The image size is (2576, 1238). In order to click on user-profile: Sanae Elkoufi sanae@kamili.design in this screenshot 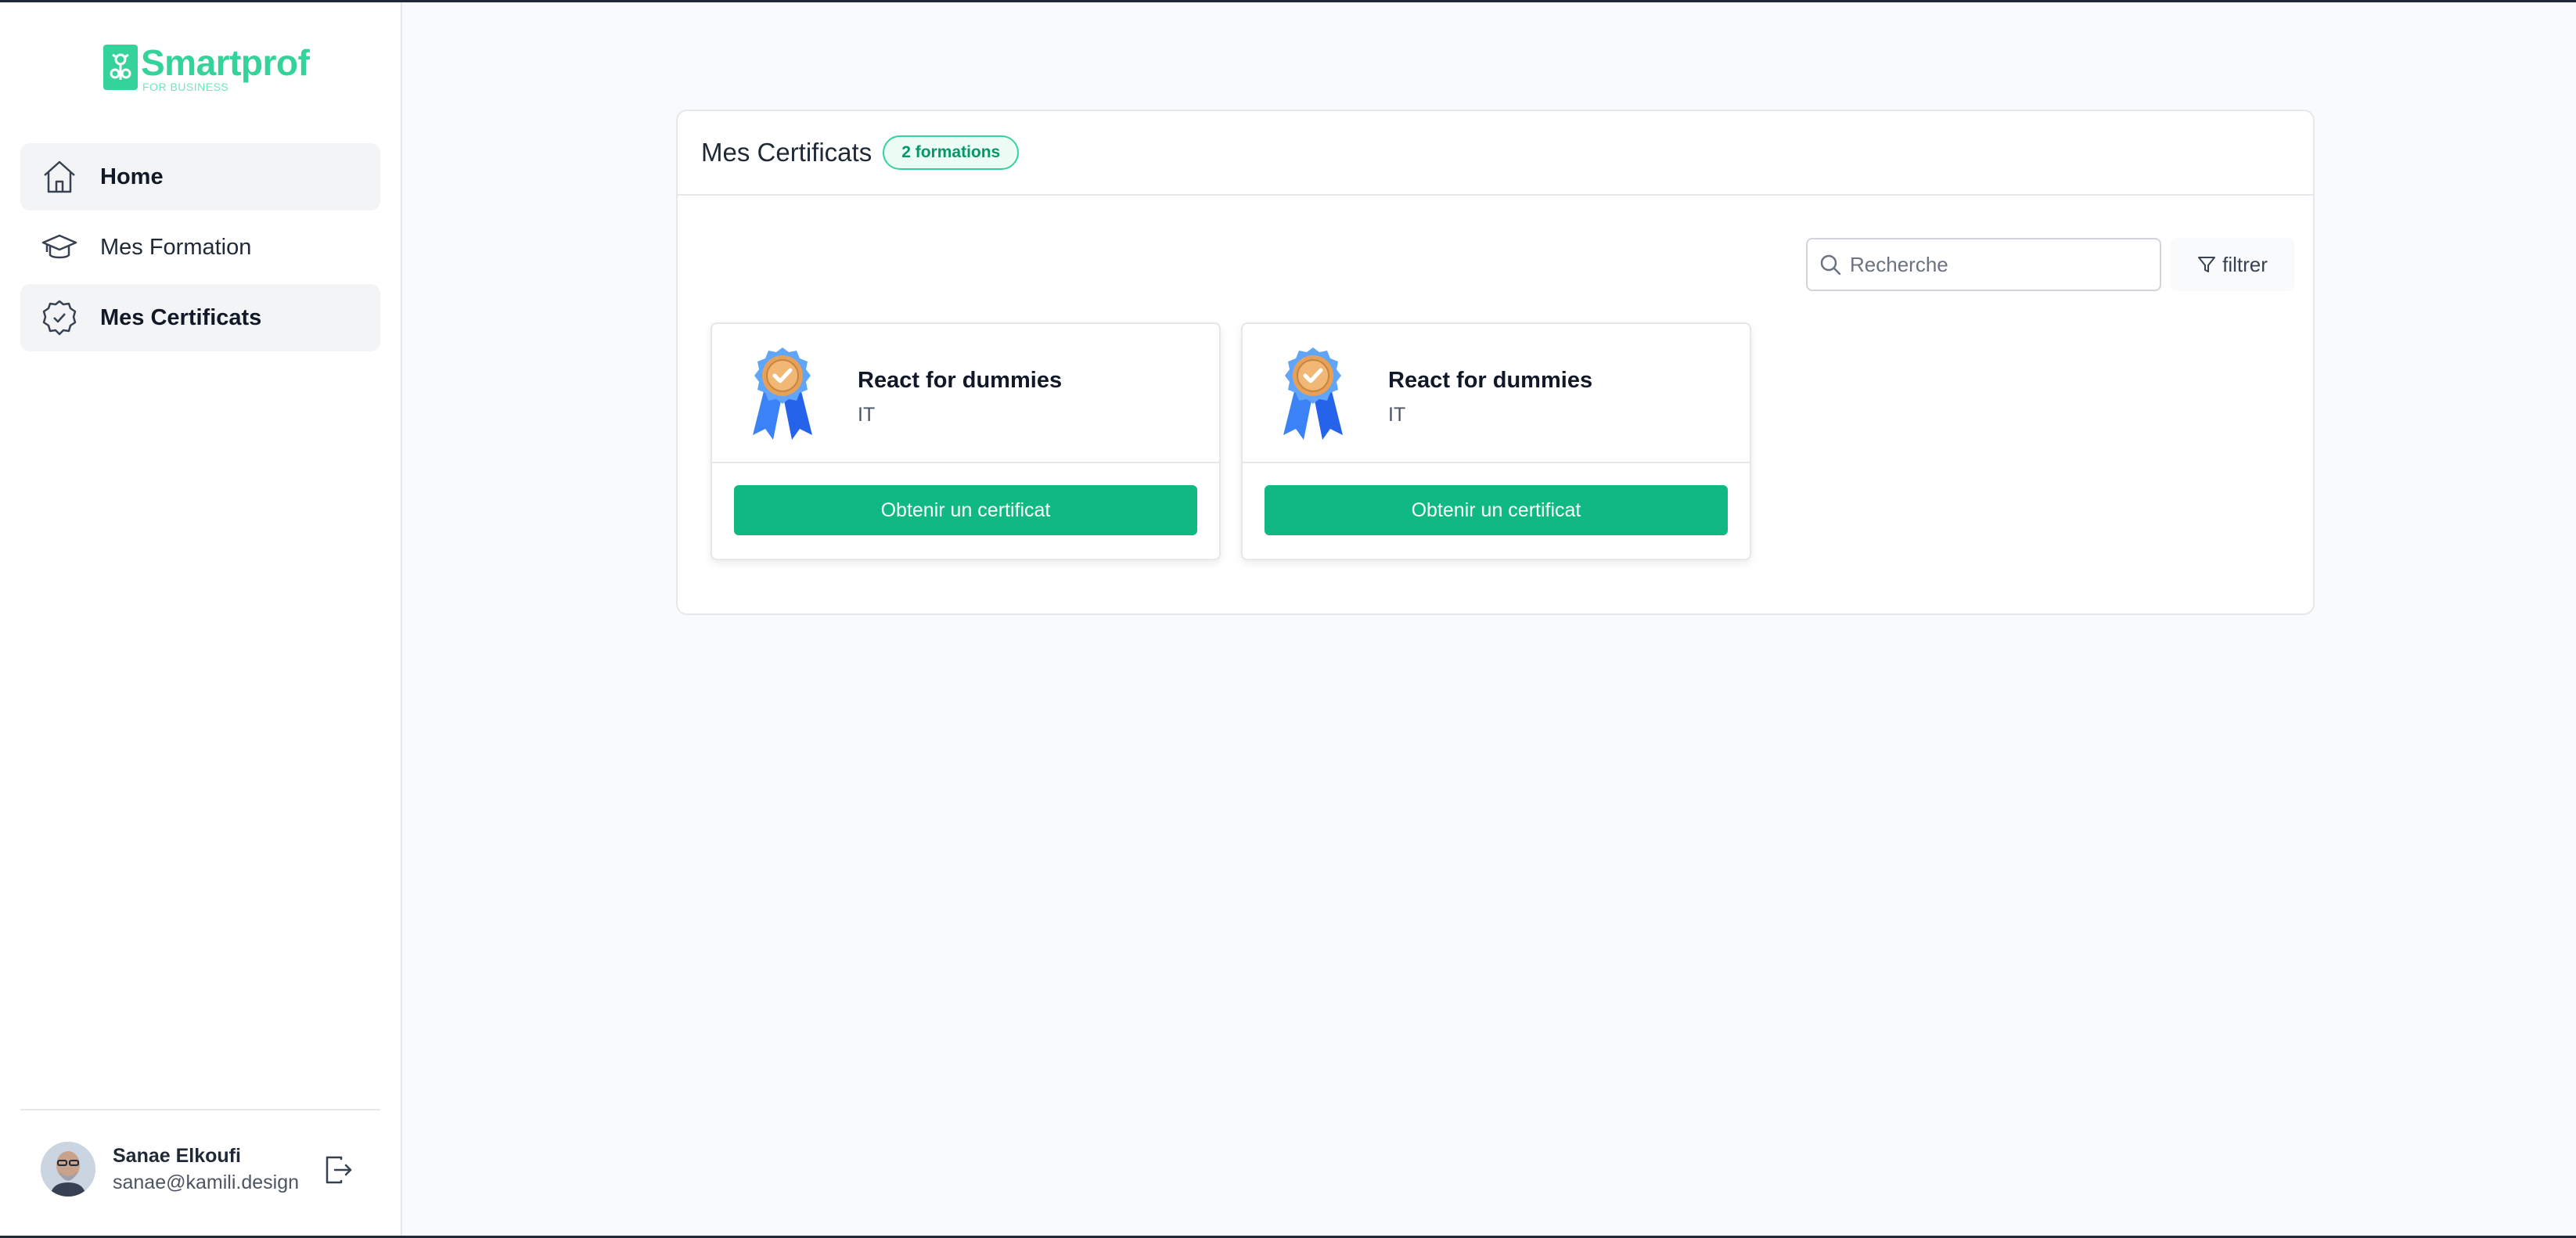, I will do `click(205, 1169)`.